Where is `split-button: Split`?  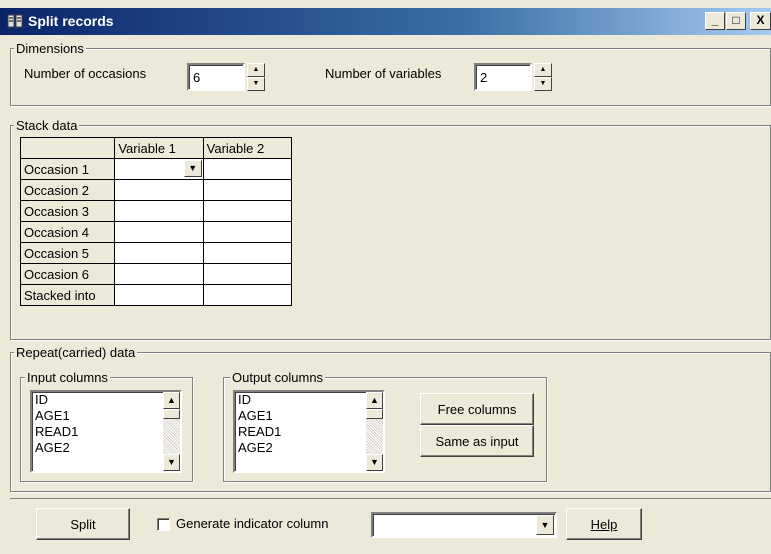
split-button: Split is located at coordinates (83, 524).